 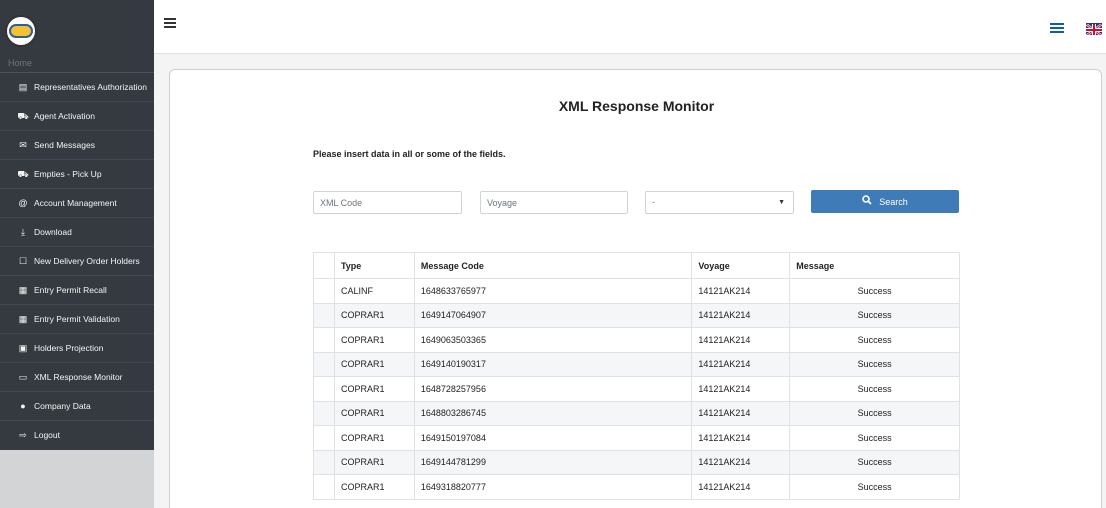 I want to click on sidebar-item-label: Send Messages, so click(x=64, y=145).